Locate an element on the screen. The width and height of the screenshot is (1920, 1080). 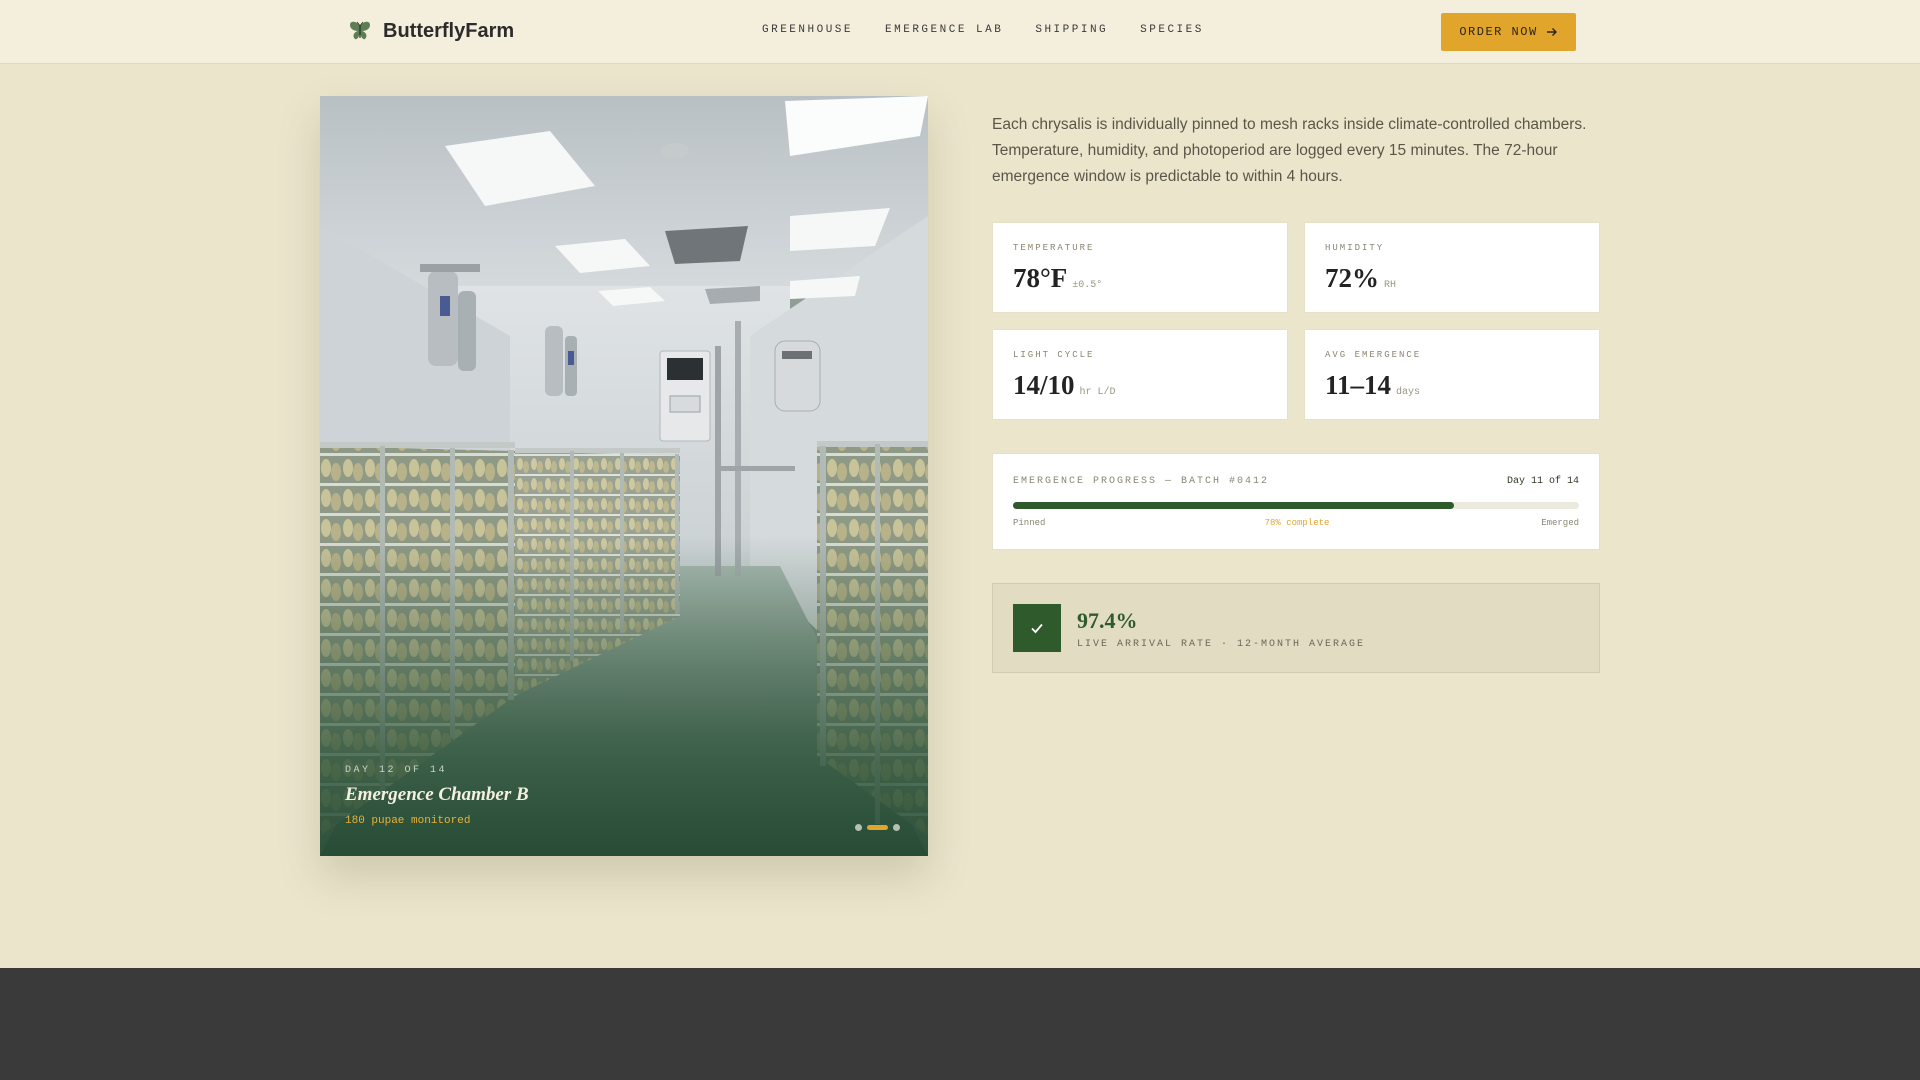
nav-species: SPECIES is located at coordinates (1172, 30).